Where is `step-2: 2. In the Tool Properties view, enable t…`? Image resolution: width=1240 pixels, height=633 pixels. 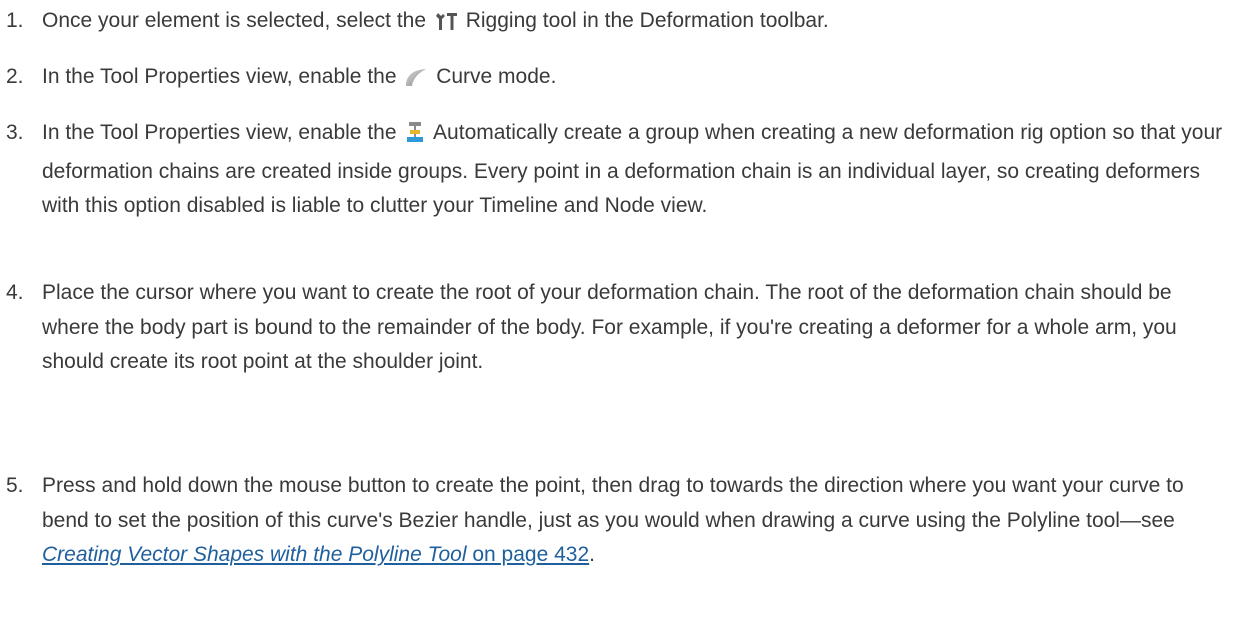 step-2: 2. In the Tool Properties view, enable t… is located at coordinates (620, 79).